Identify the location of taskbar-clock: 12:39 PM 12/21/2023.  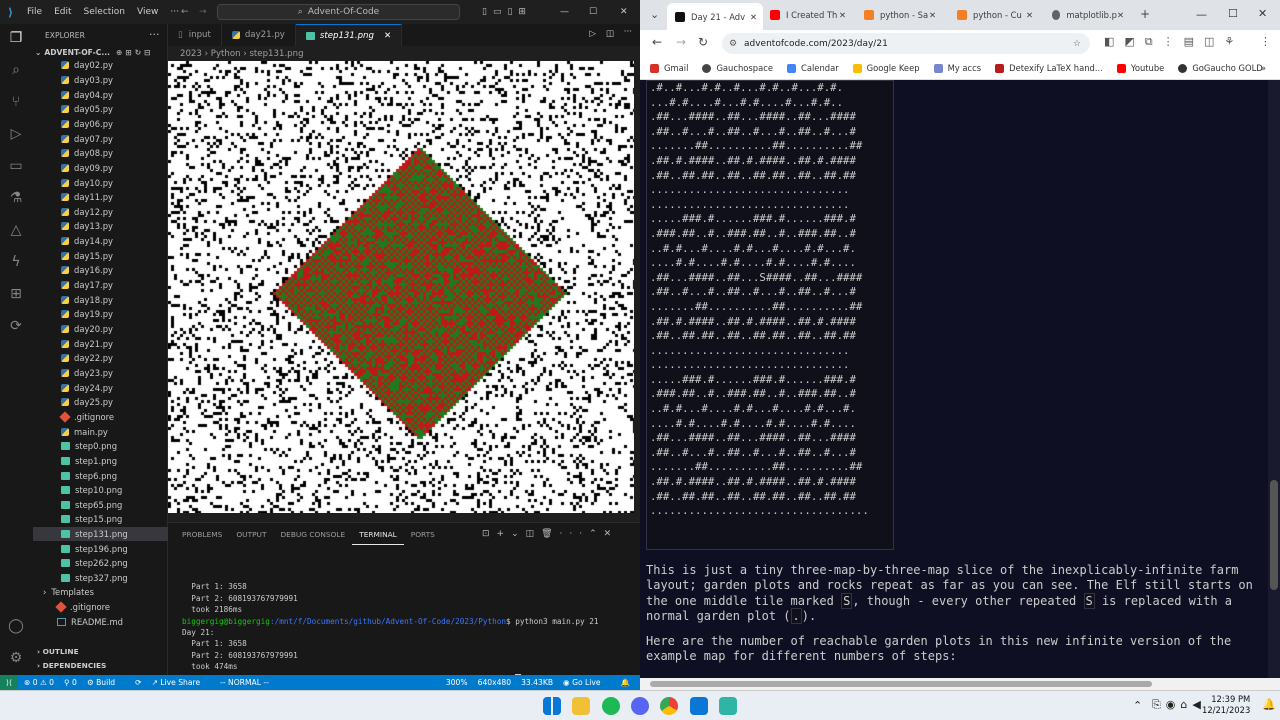
(1226, 705).